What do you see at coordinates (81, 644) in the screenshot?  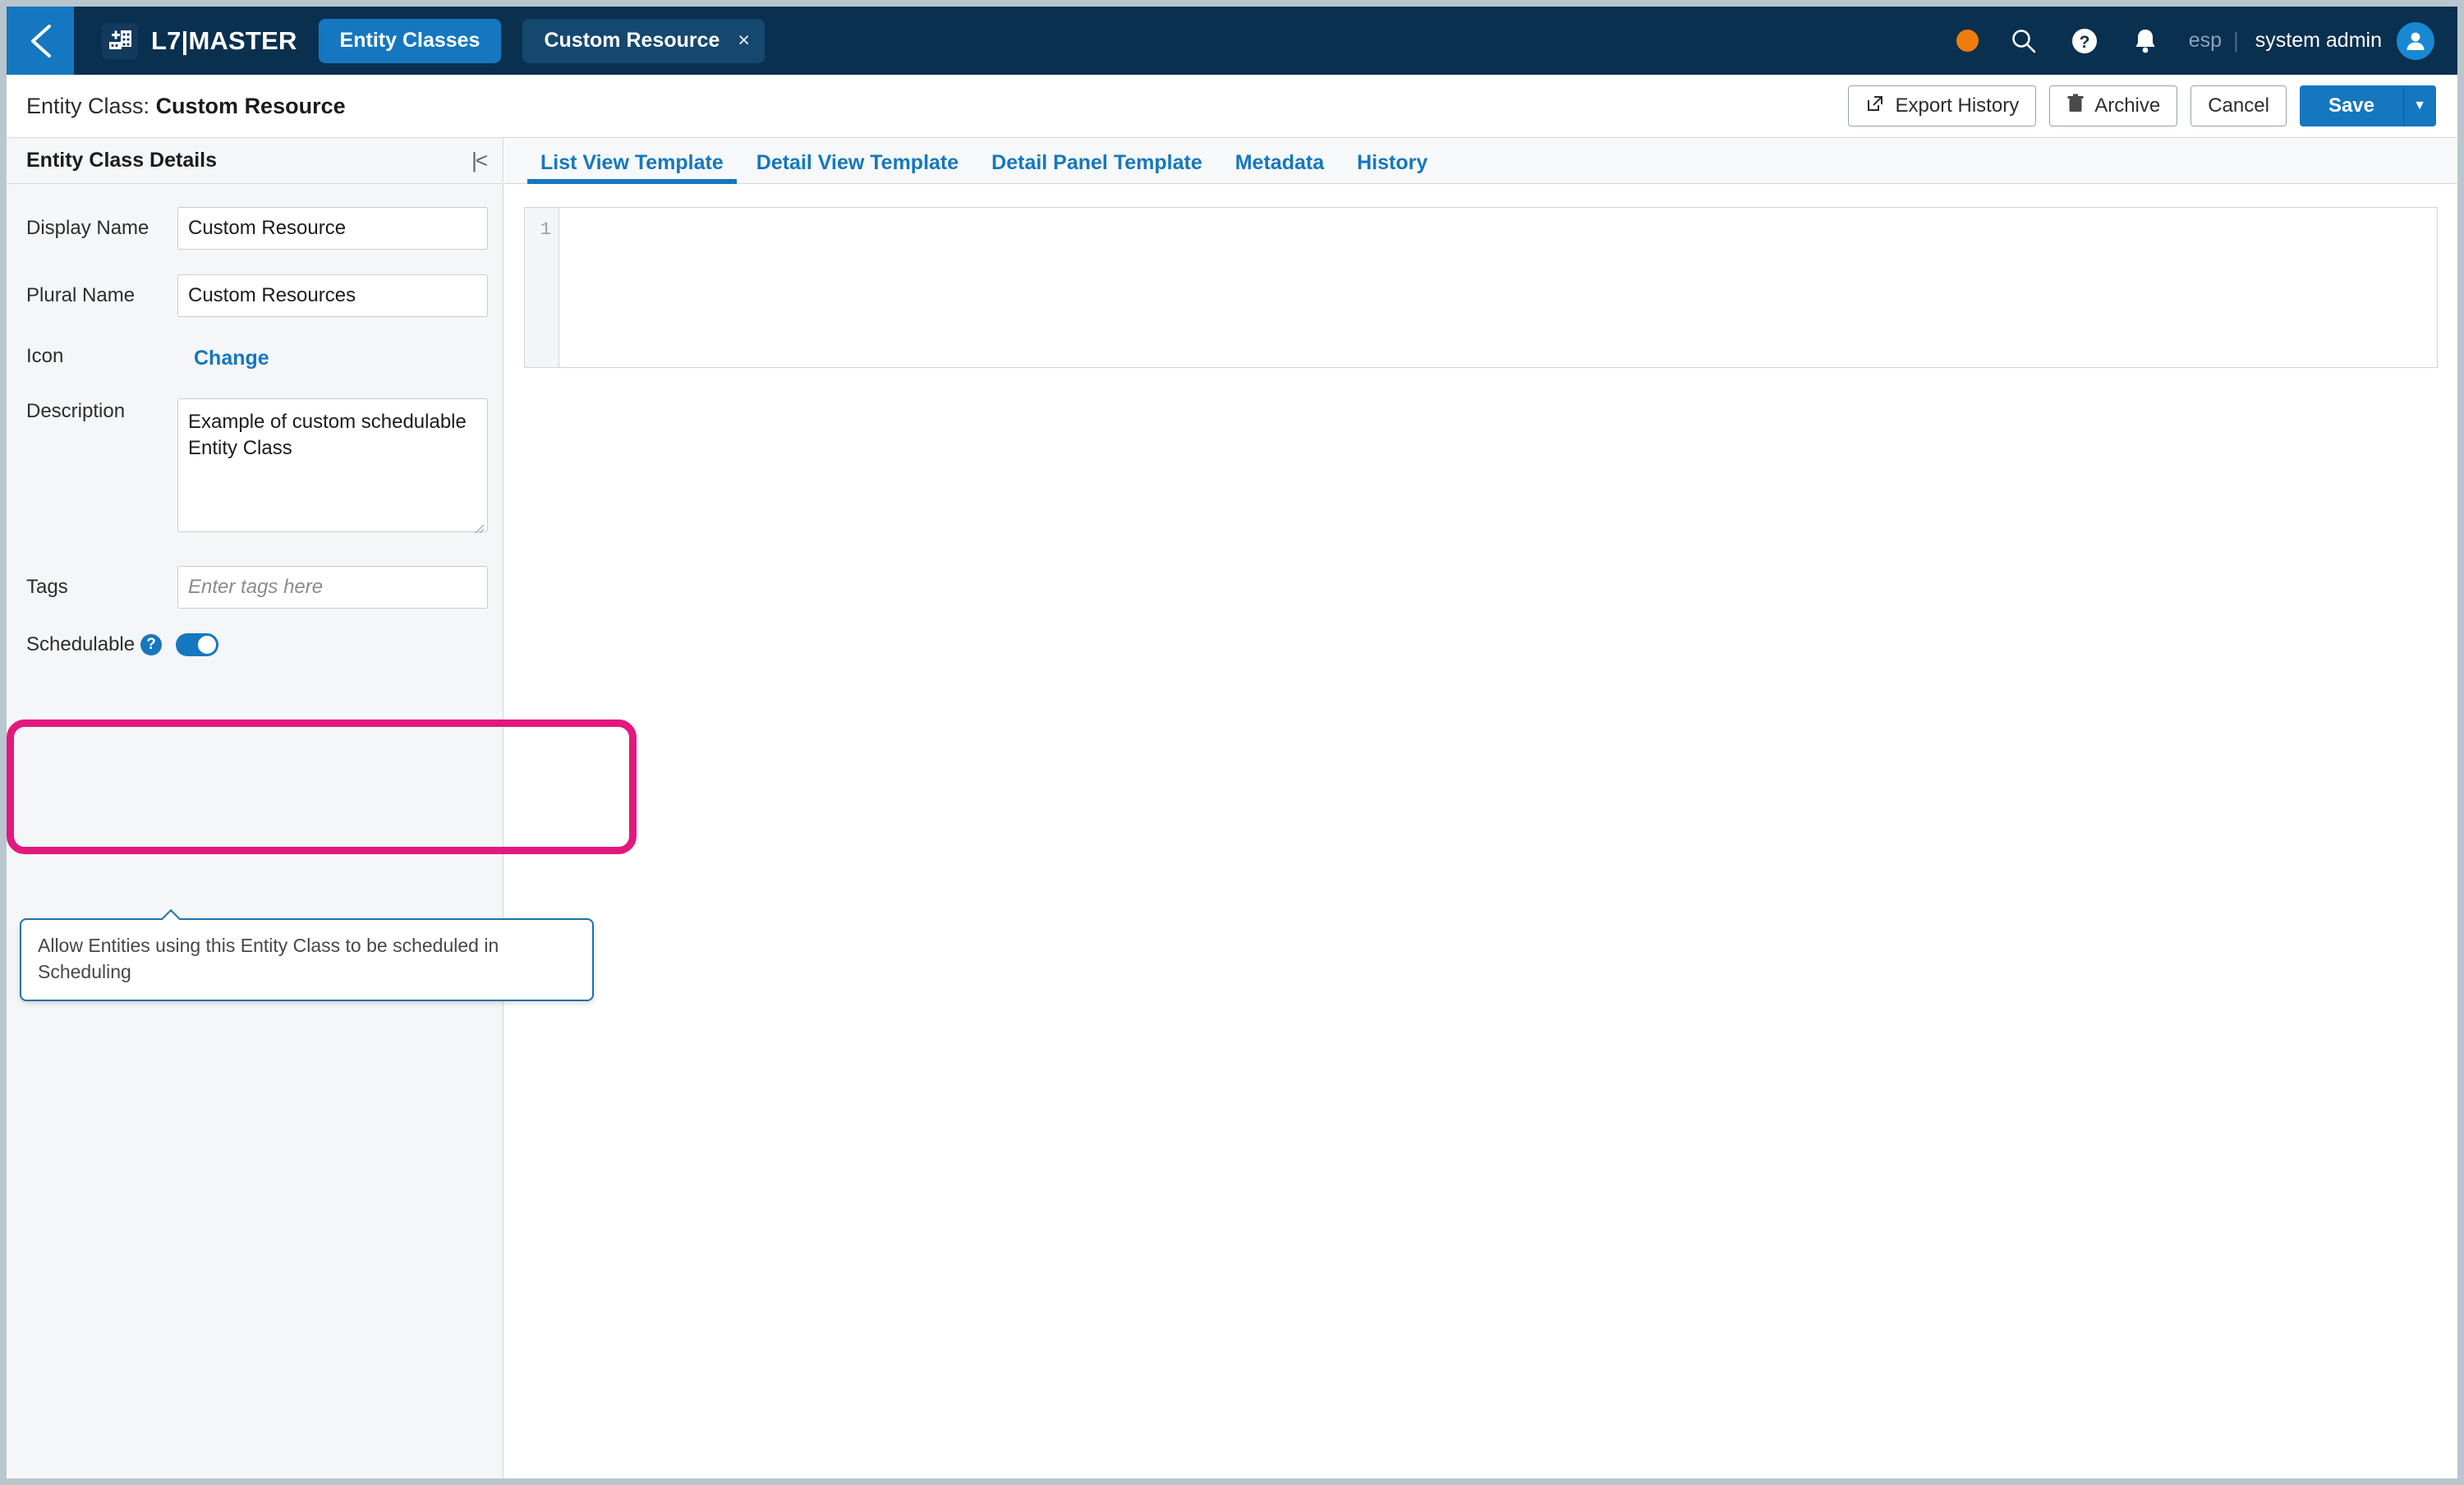 I see `schedulable-label: Schedulable` at bounding box center [81, 644].